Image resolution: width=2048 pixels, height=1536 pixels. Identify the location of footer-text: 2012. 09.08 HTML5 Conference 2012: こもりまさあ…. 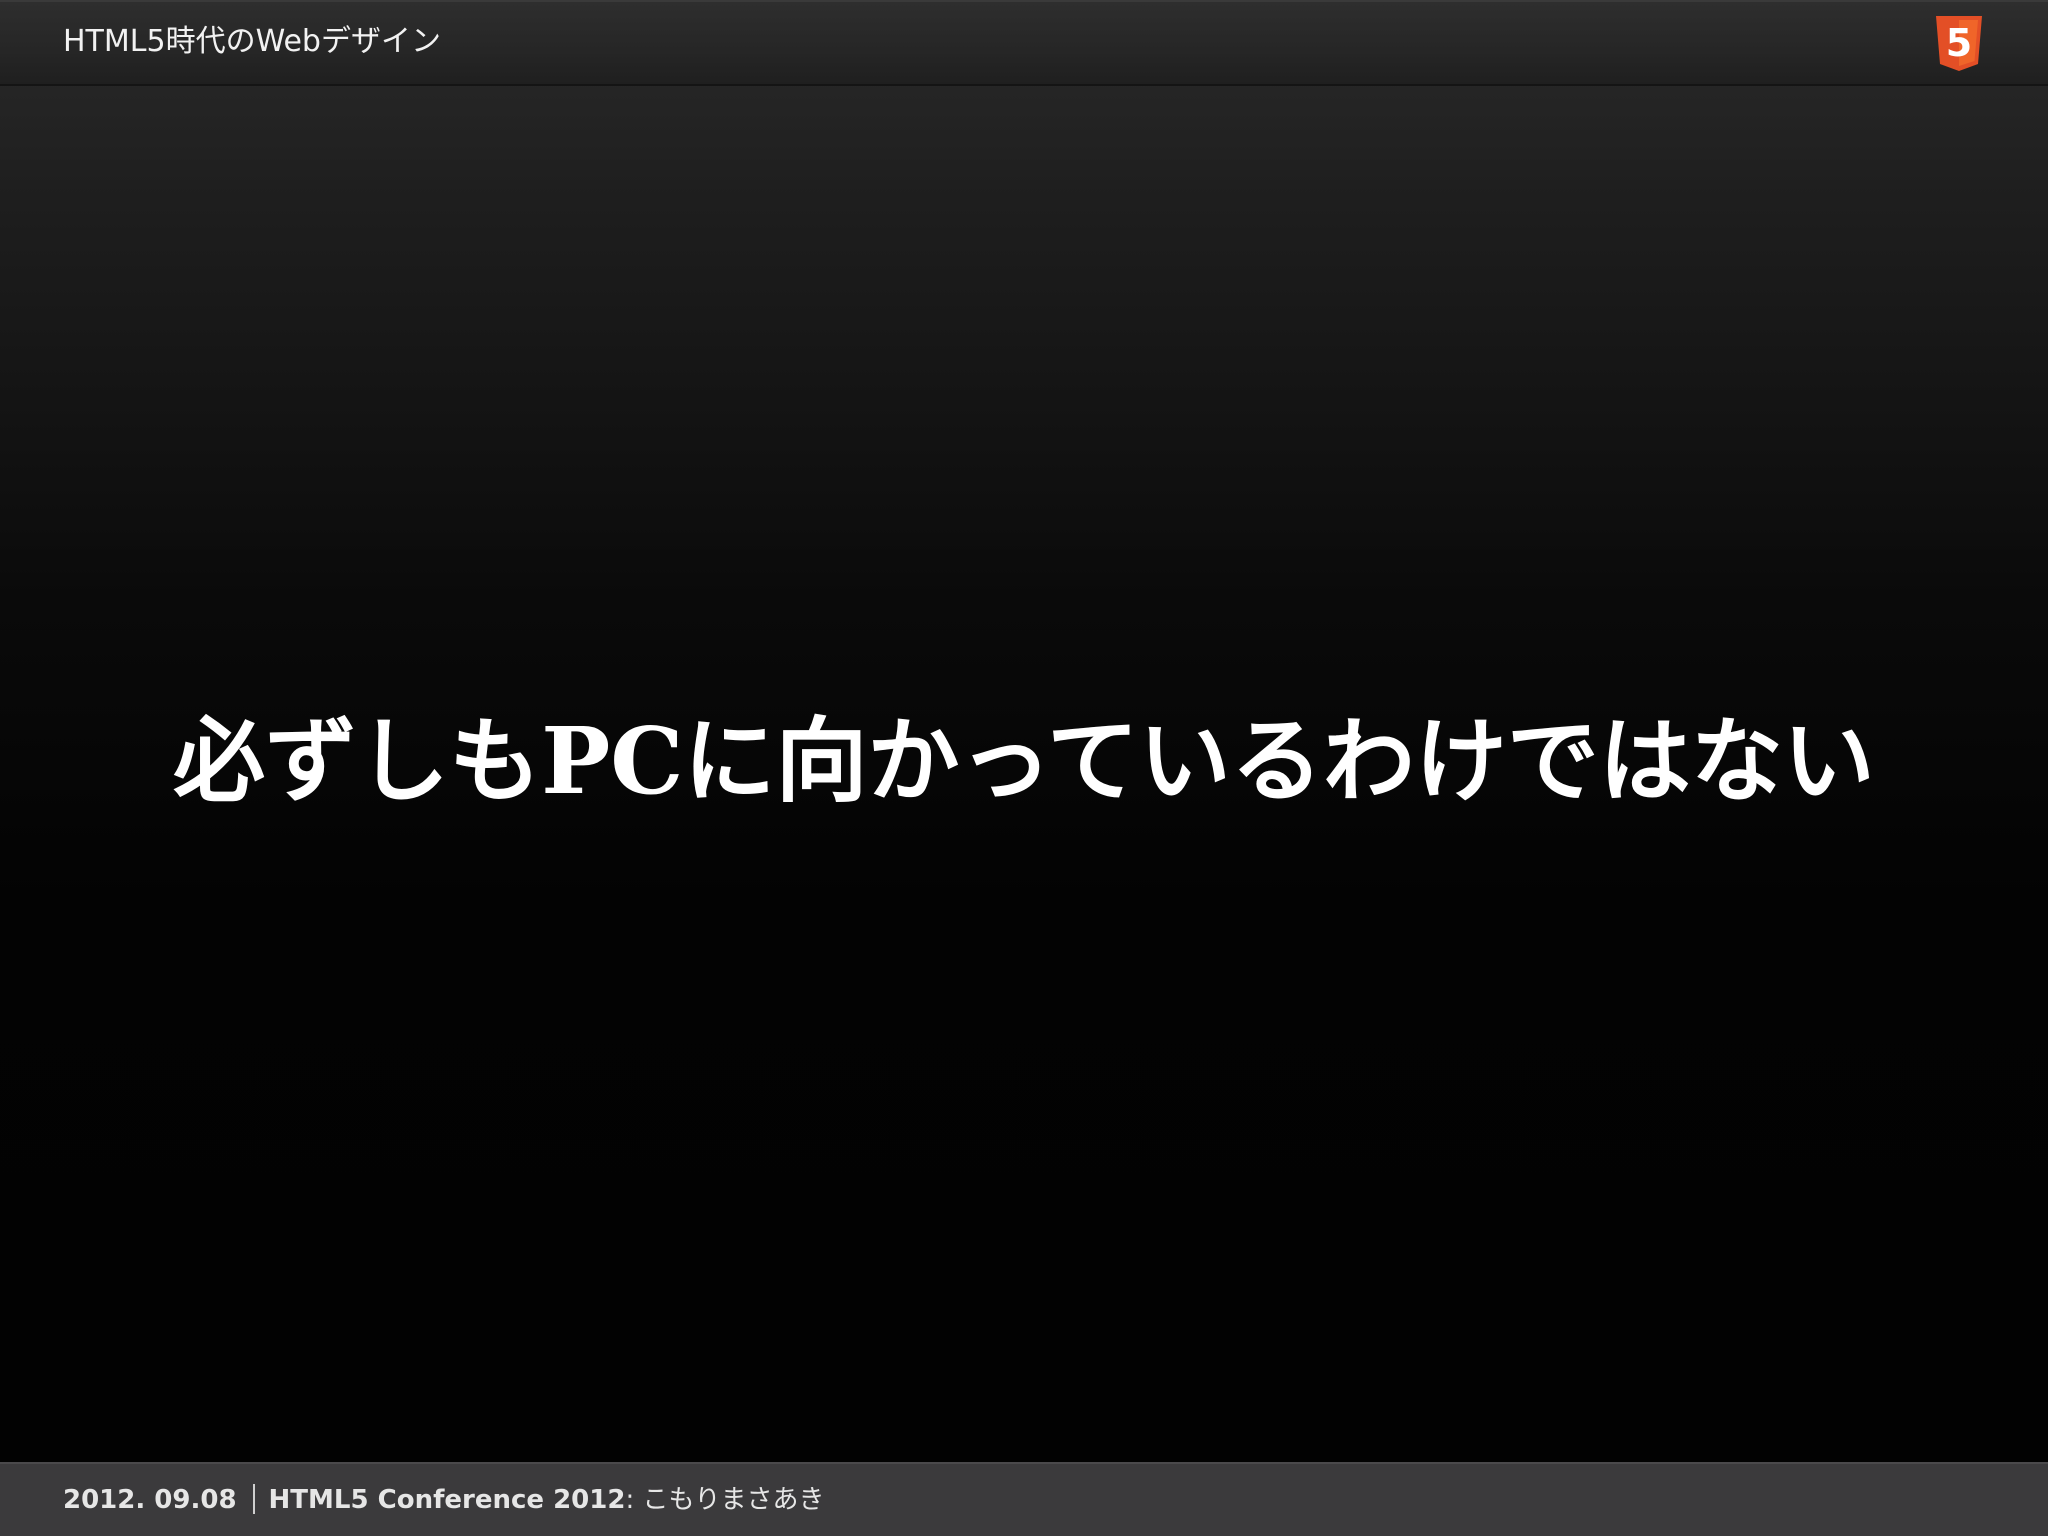
(444, 1500).